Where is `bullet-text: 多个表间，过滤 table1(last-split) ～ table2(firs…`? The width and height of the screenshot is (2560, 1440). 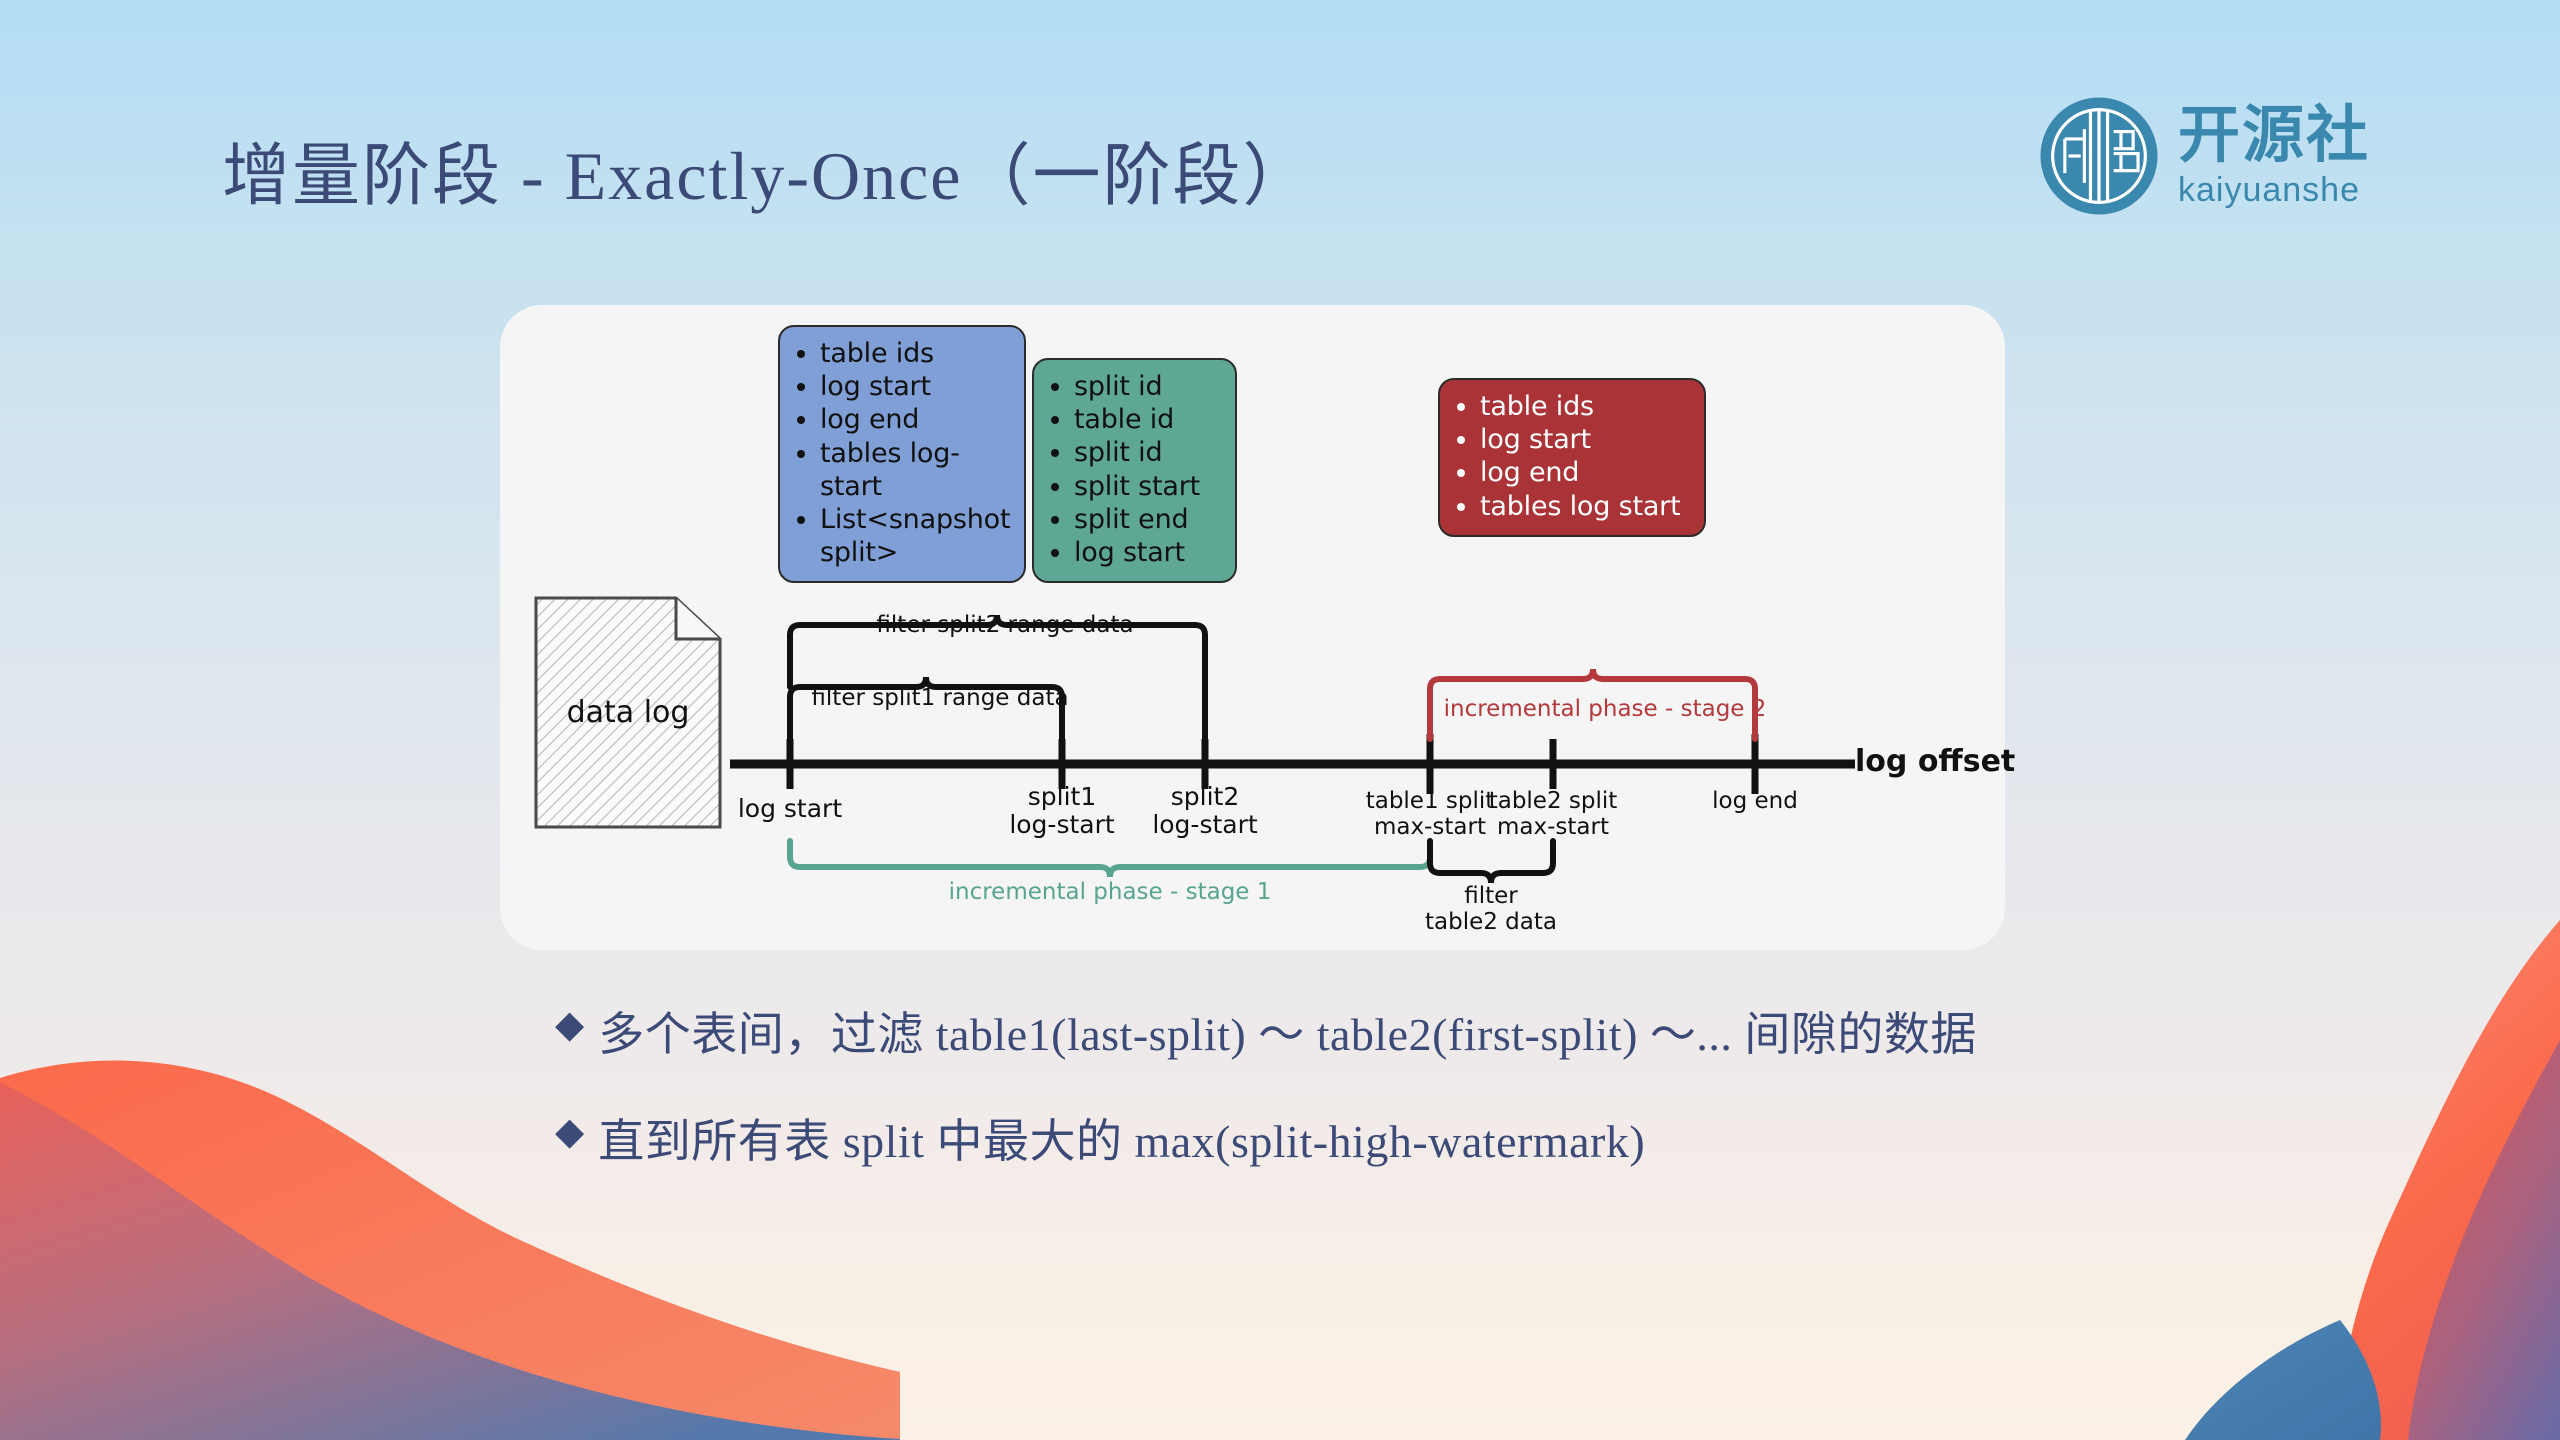 bullet-text: 多个表间，过滤 table1(last-split) ～ table2(firs… is located at coordinates (1287, 1034).